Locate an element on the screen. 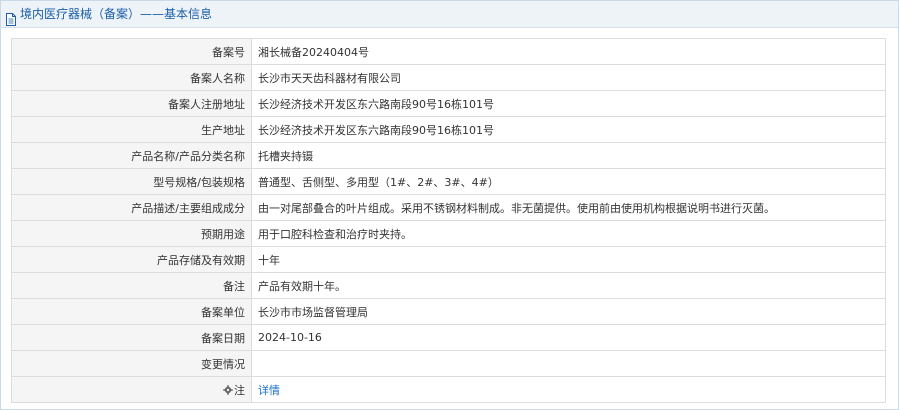 The height and width of the screenshot is (410, 899). row-value: 湘长械备20240404号 is located at coordinates (568, 51).